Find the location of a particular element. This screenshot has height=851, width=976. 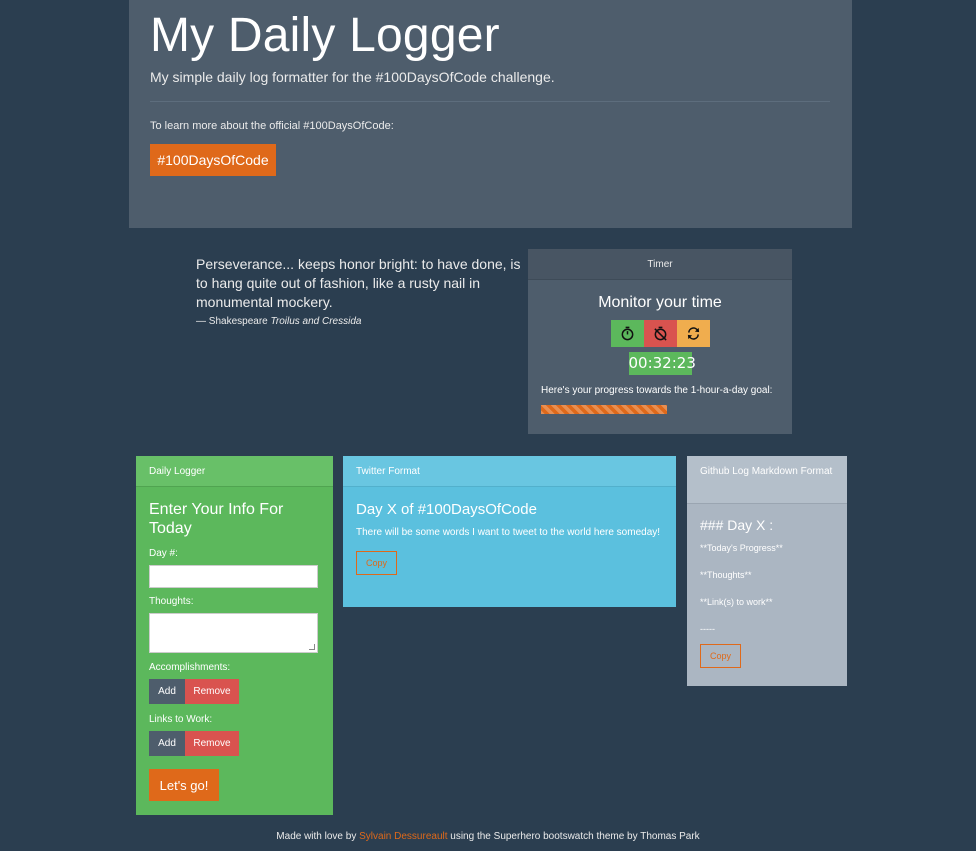

day-input is located at coordinates (233, 576).